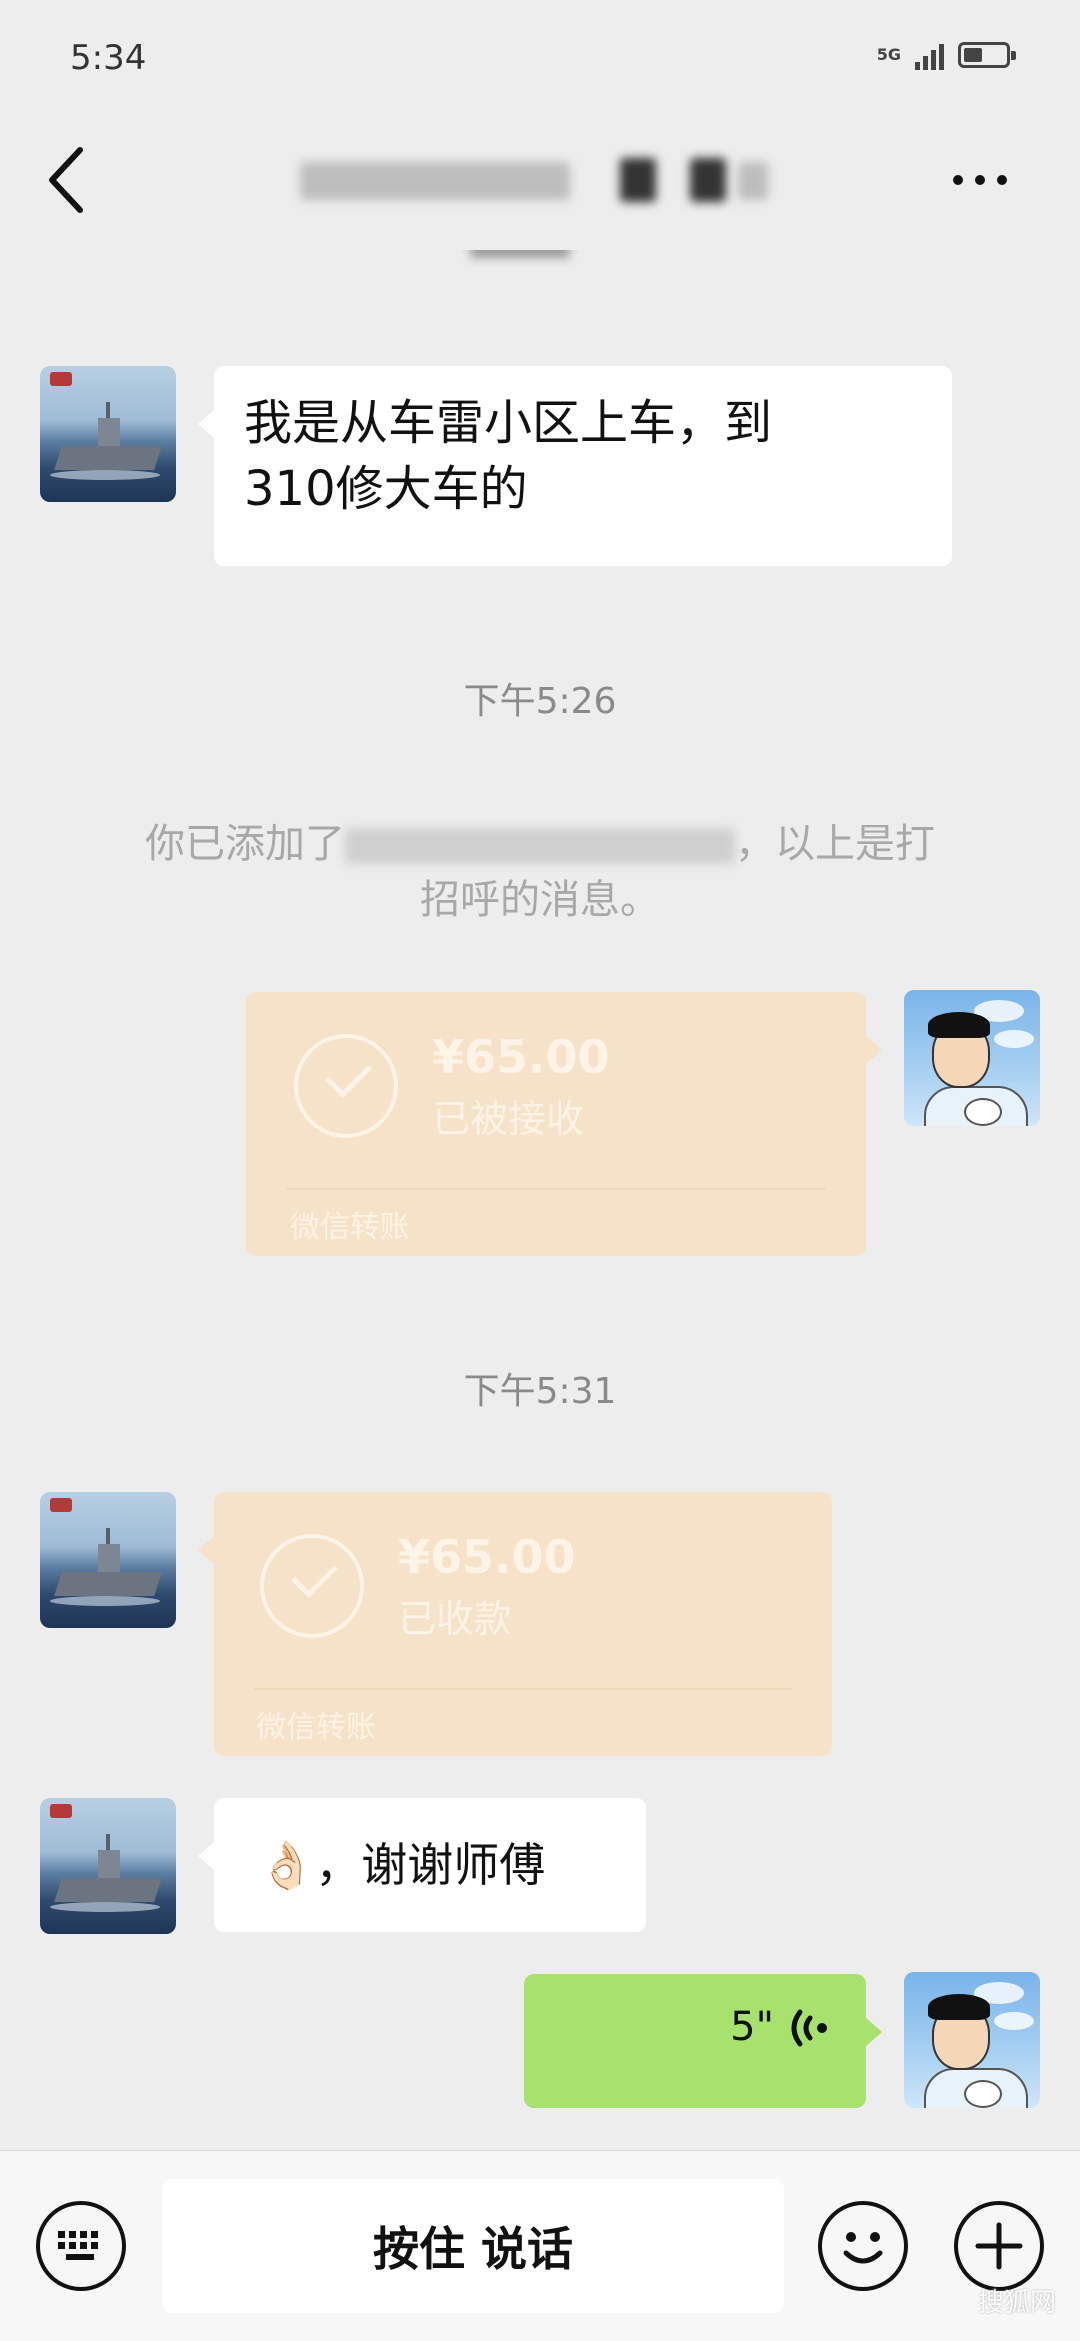 The image size is (1080, 2341). I want to click on message-text-line2: 310修大车的, so click(386, 489).